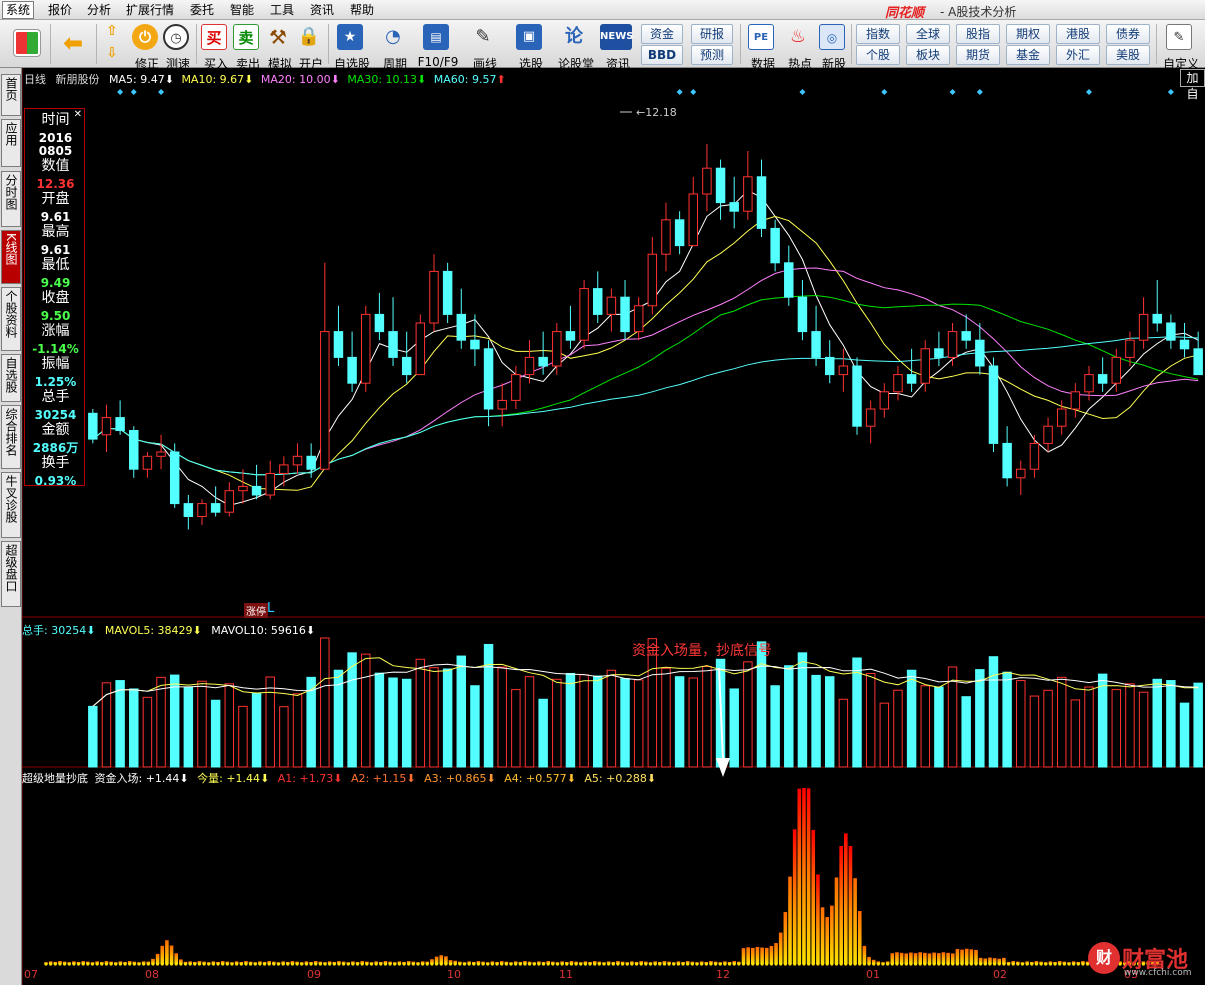  I want to click on sell-button: 卖 卖出, so click(246, 47).